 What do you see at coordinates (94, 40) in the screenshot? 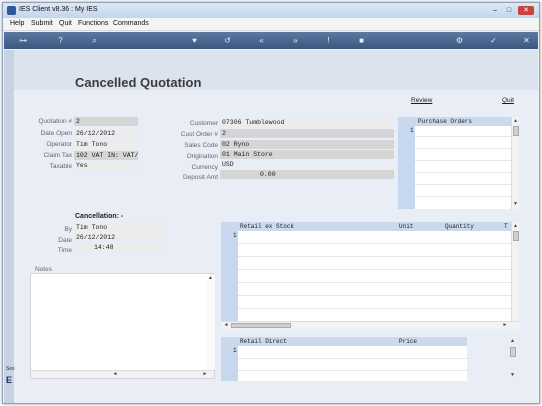
I see `search-icon: ⌕` at bounding box center [94, 40].